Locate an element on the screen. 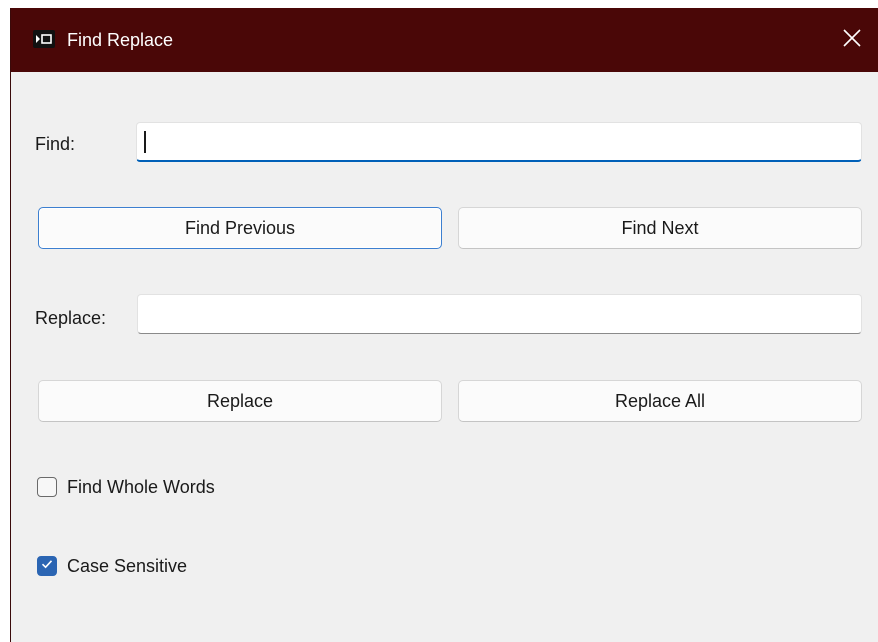  app-window-icon is located at coordinates (44, 39).